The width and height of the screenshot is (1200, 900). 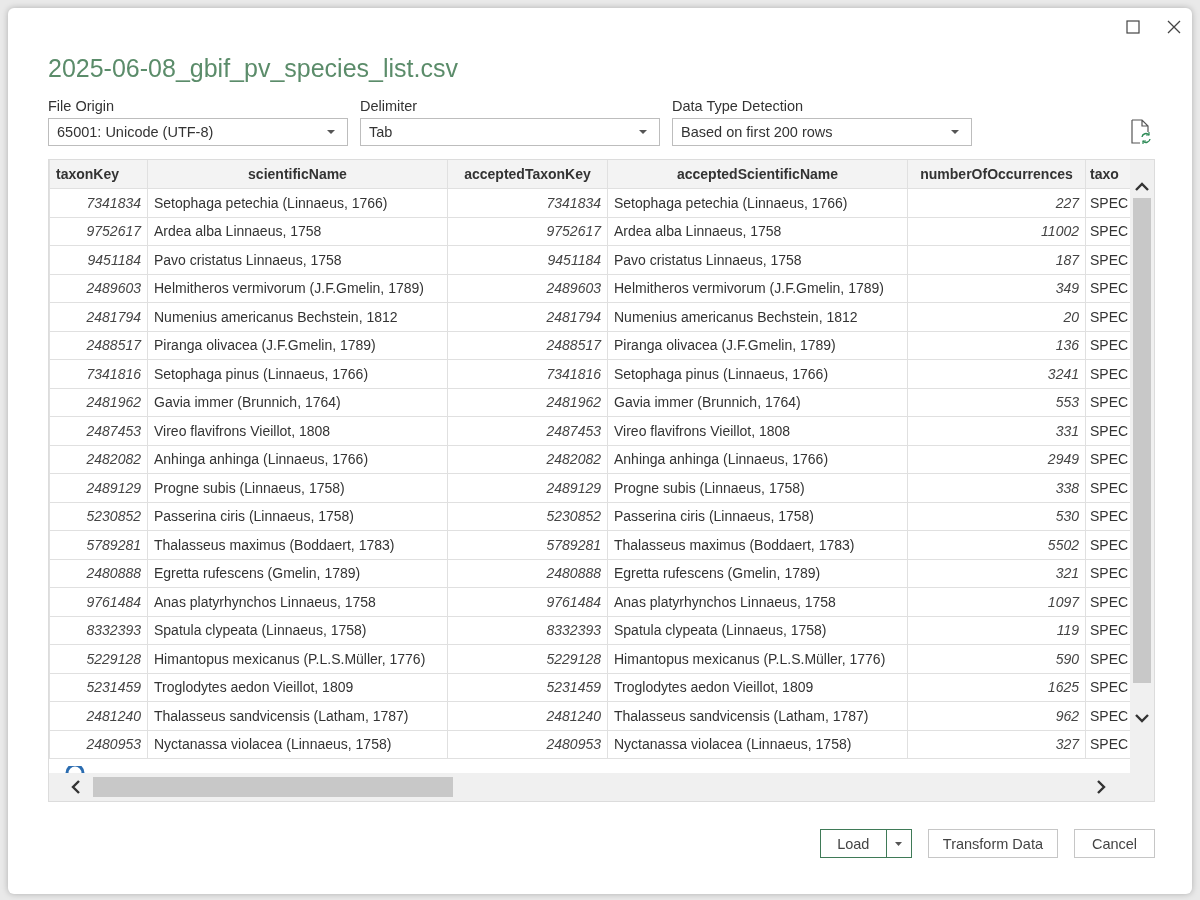 I want to click on table-cell: 590, so click(x=996, y=658).